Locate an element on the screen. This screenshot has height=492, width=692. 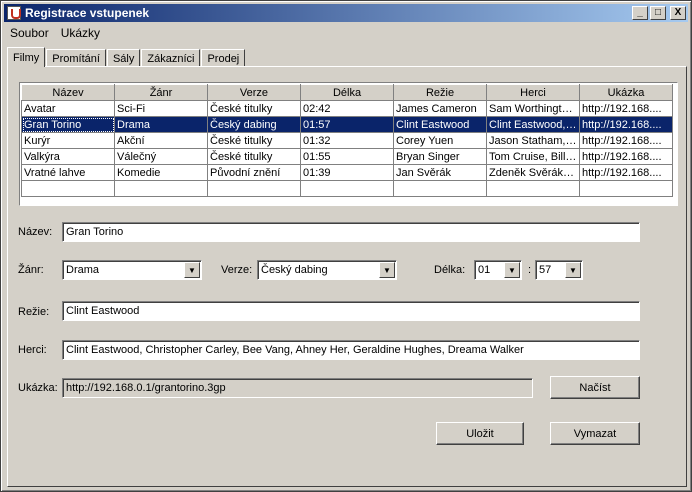
column-header-herci: Herci is located at coordinates (533, 92).